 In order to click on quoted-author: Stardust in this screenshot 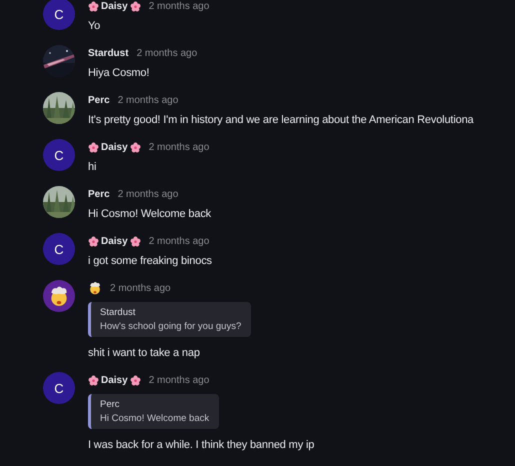, I will do `click(118, 312)`.